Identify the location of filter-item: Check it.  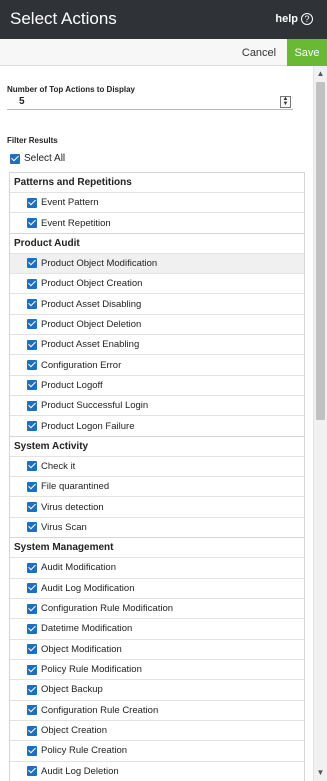
(157, 465).